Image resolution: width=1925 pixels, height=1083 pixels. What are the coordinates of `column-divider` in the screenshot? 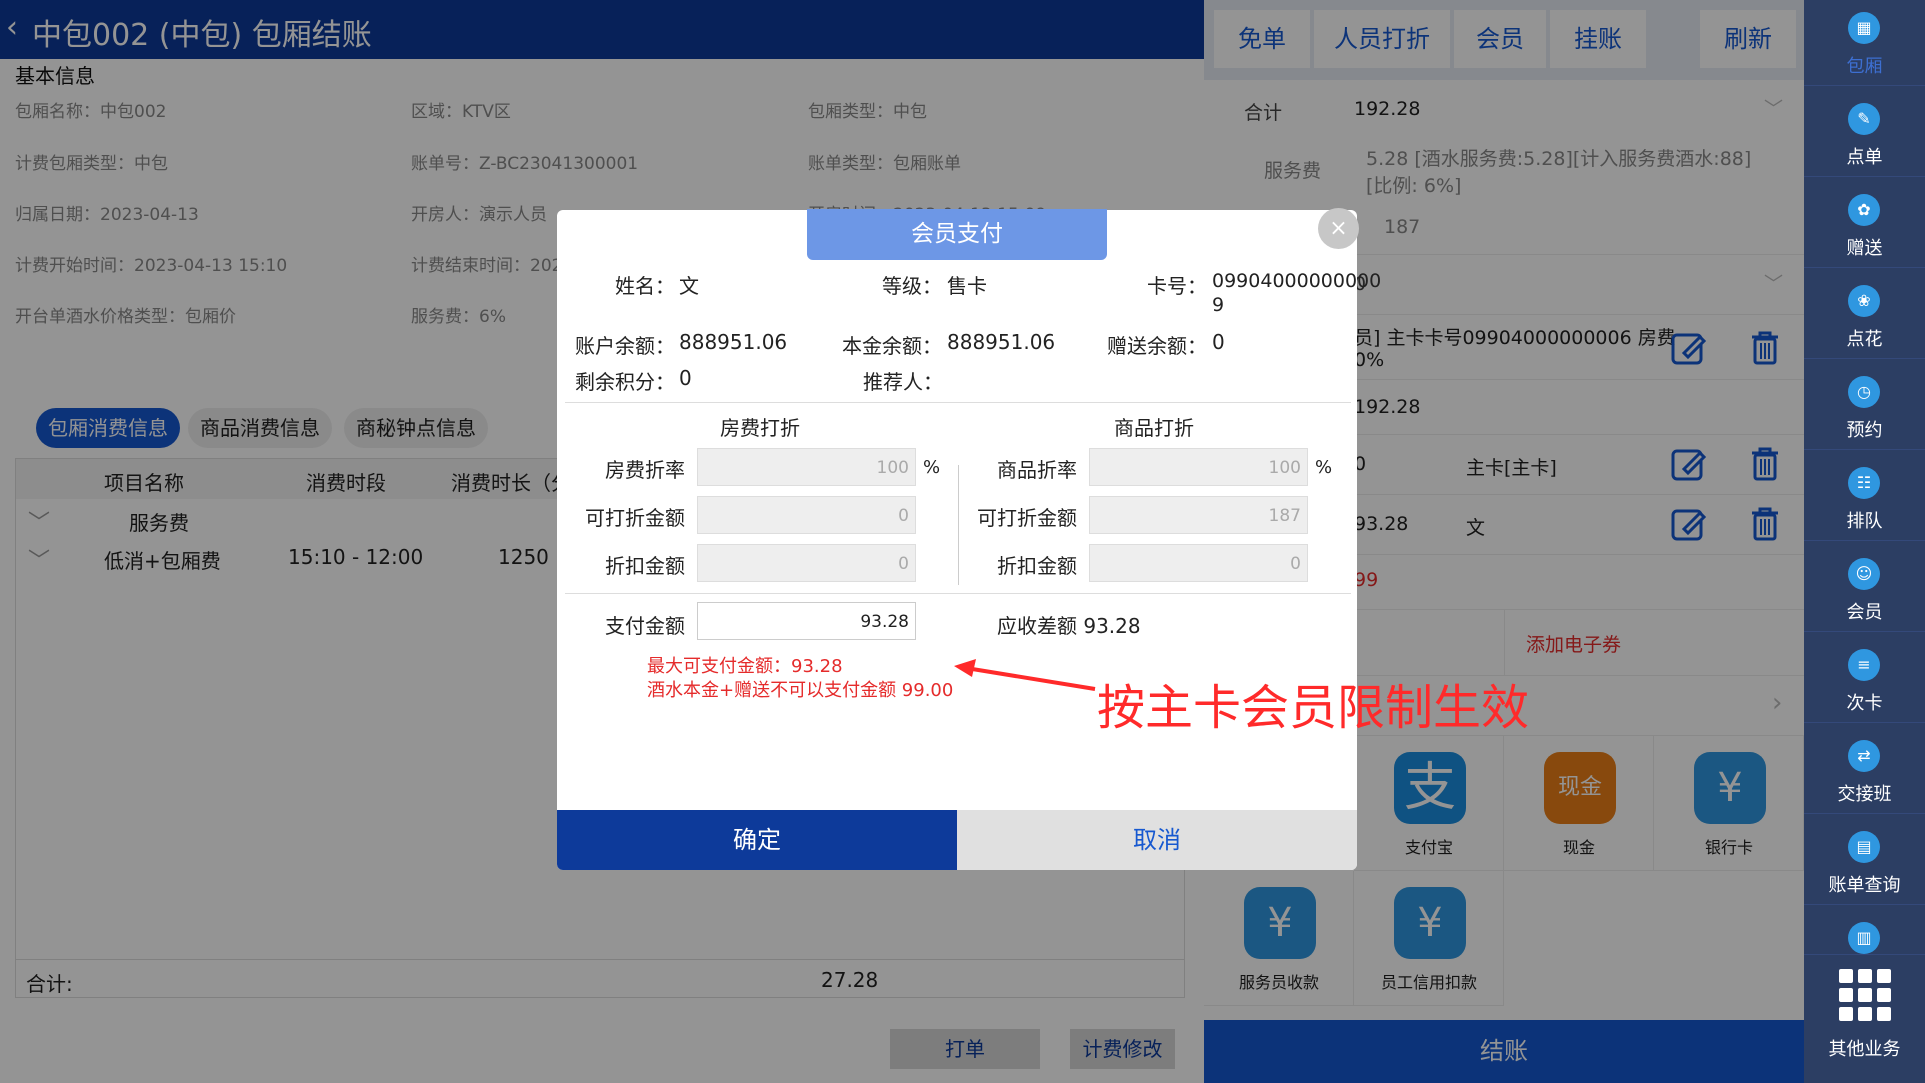 It's located at (958, 525).